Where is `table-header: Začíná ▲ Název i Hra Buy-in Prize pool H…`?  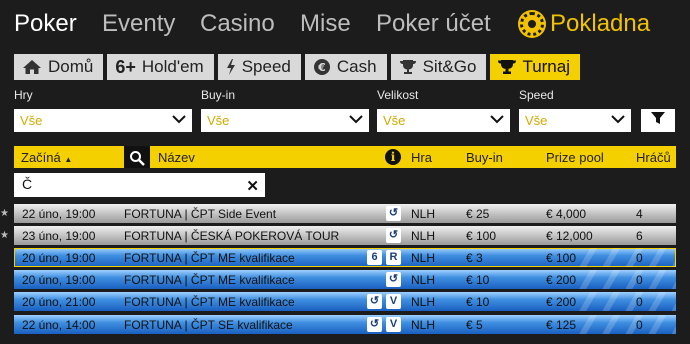 table-header: Začíná ▲ Název i Hra Buy-in Prize pool H… is located at coordinates (345, 157).